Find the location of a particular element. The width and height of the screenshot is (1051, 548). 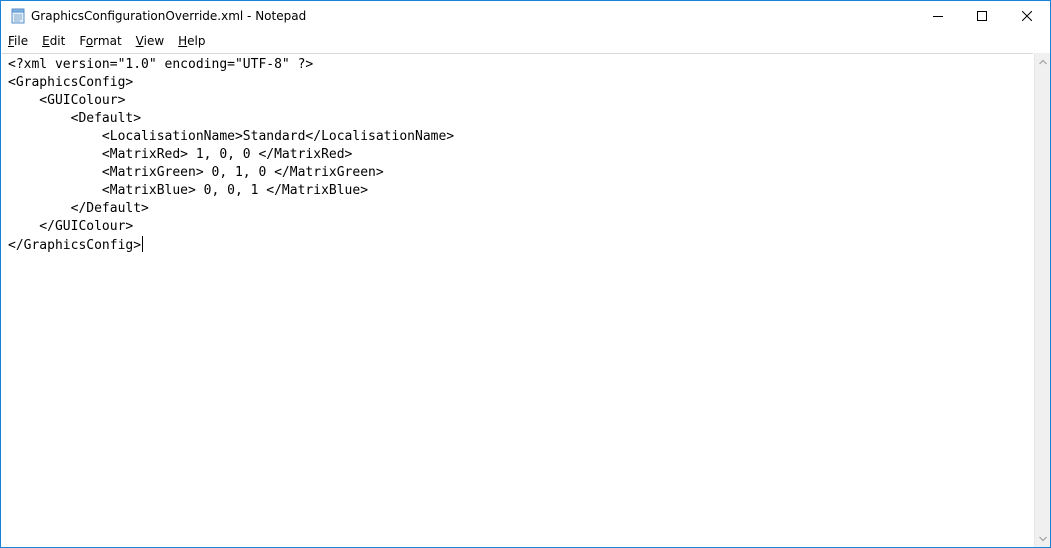

menu-file: File is located at coordinates (18, 41).